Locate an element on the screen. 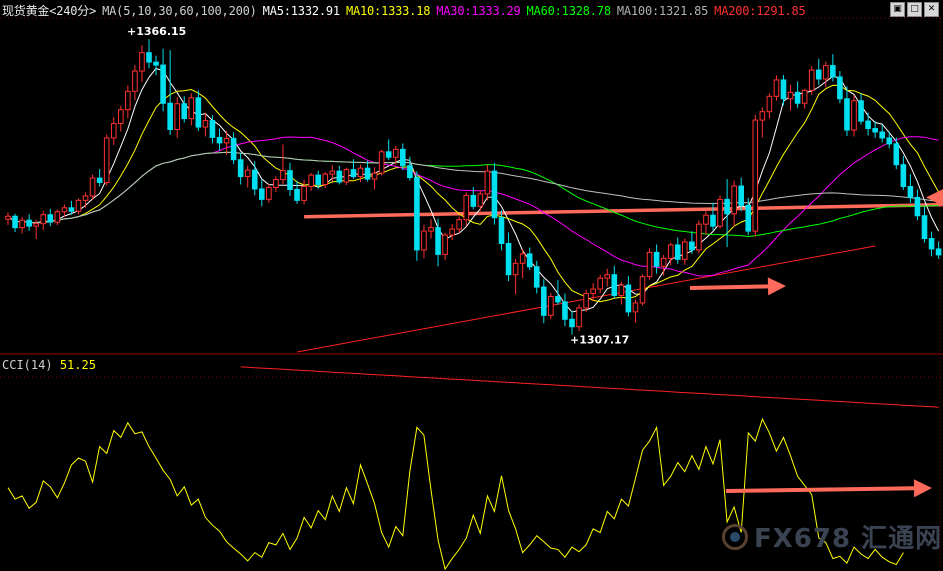 This screenshot has width=943, height=571. low-price-label: +1307.17 is located at coordinates (599, 339).